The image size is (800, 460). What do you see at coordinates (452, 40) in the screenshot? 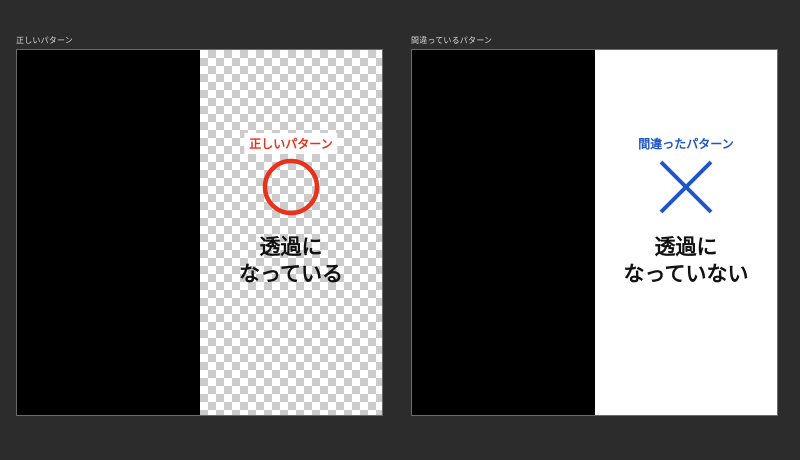
I see `panel-title-wrong: 間違っているパターン` at bounding box center [452, 40].